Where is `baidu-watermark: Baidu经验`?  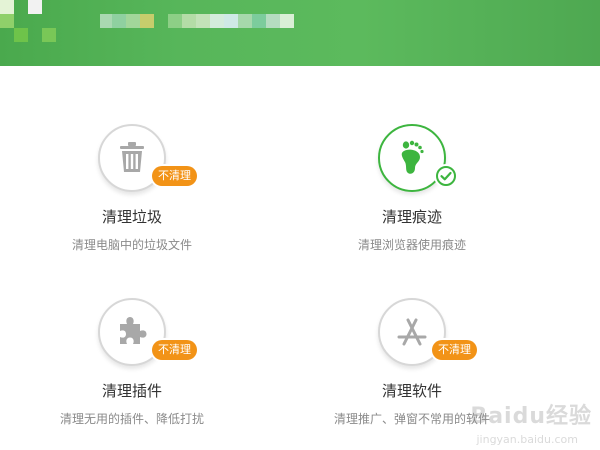
baidu-watermark: Baidu经验 is located at coordinates (531, 416).